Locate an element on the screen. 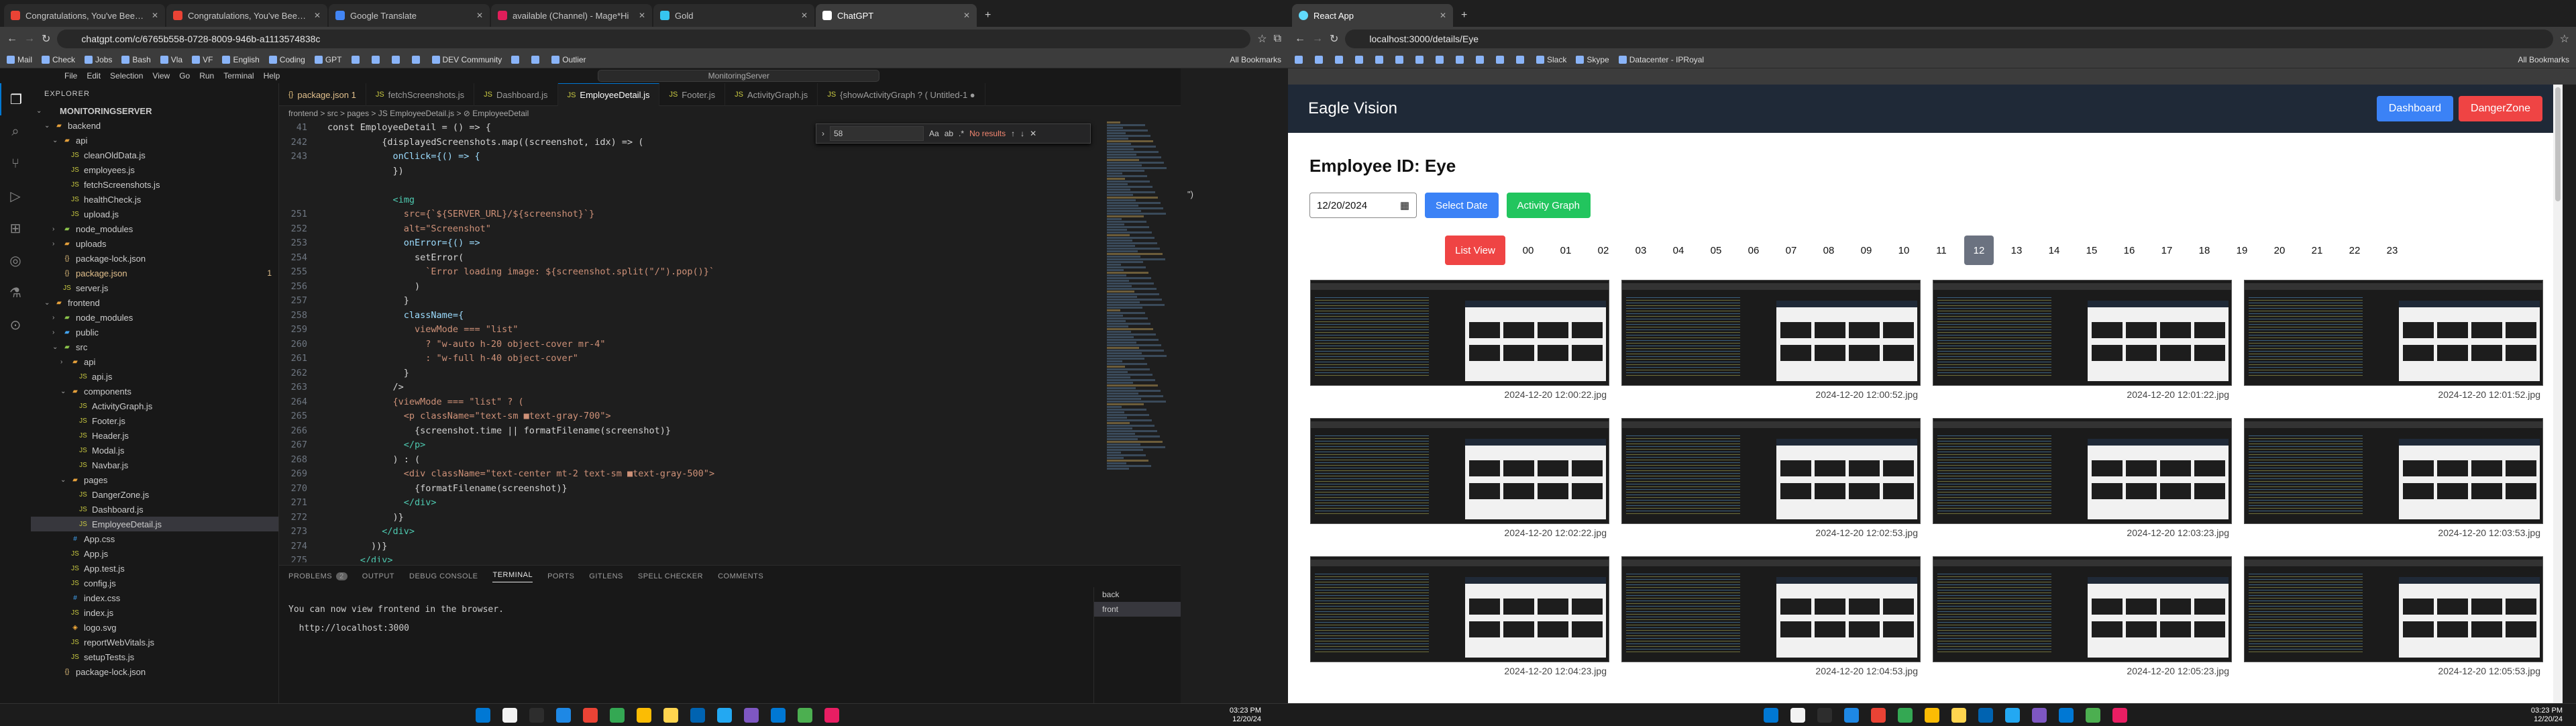 The image size is (2576, 726). screenshot-card: 2024-12-20 12:03:53.jpg is located at coordinates (2393, 480).